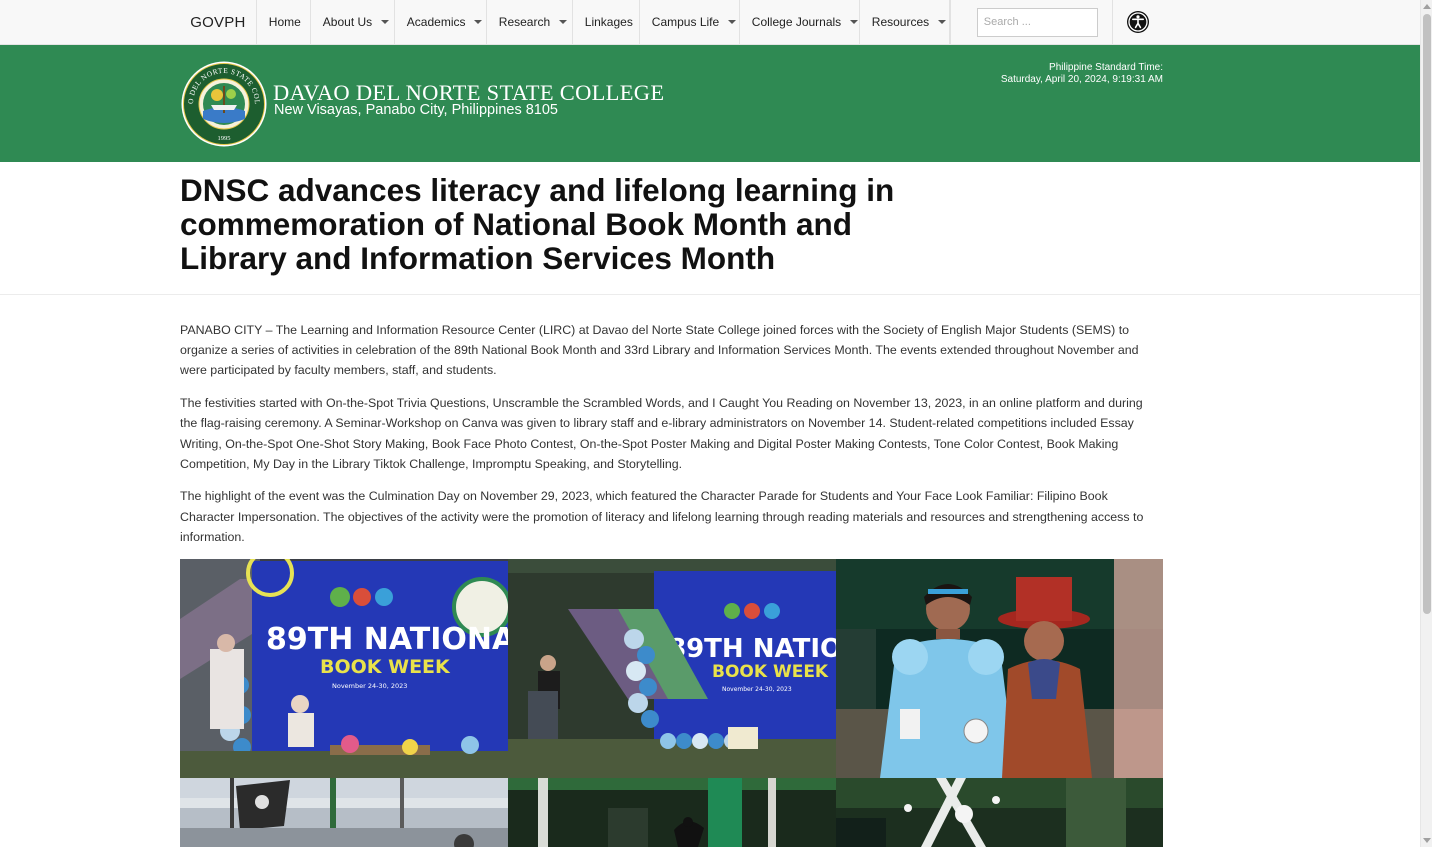 This screenshot has height=847, width=1432. Describe the element at coordinates (900, 22) in the screenshot. I see `nav-item-label: Resources` at that location.